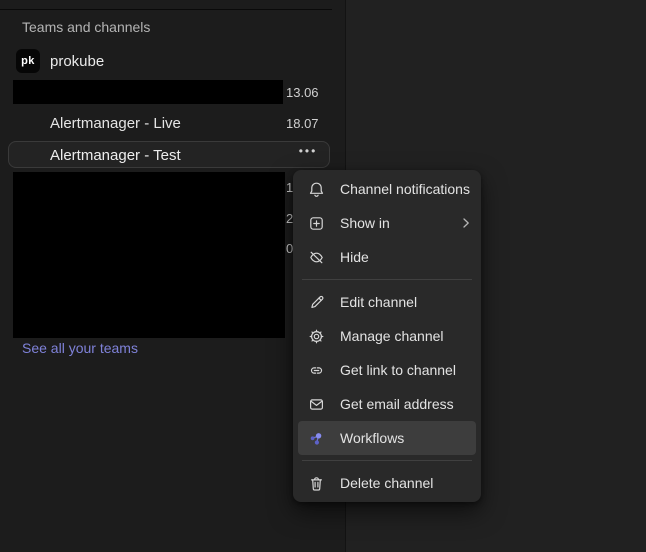  I want to click on channel-more-options-button: •••, so click(308, 151).